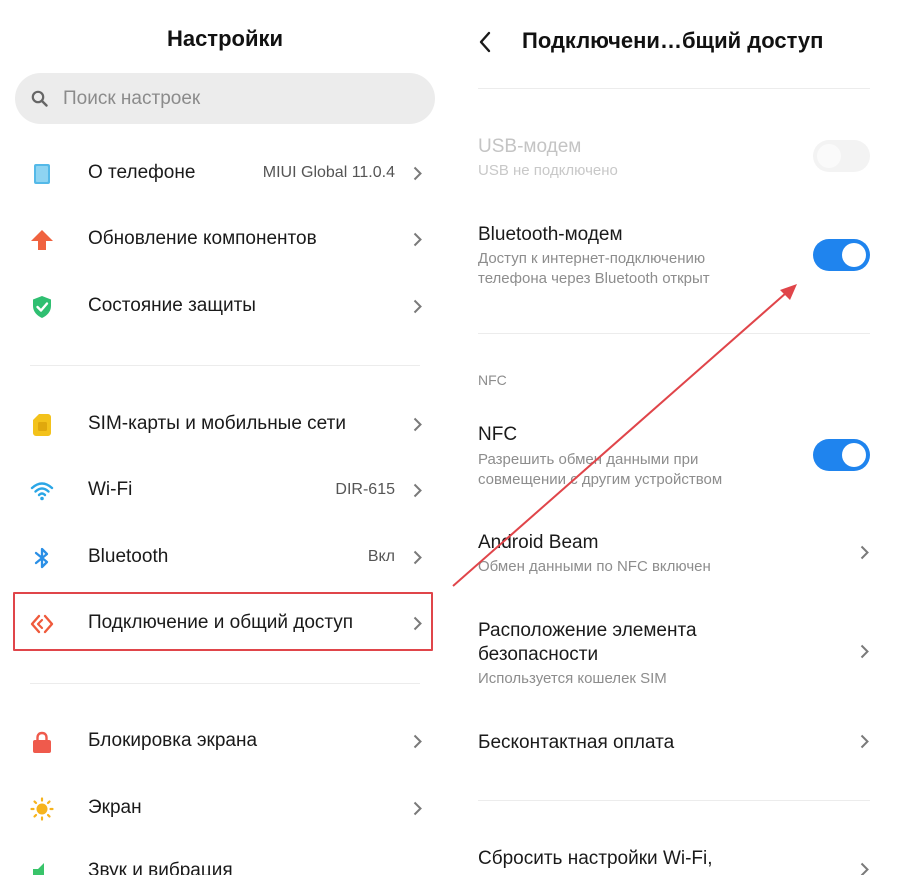 This screenshot has height=875, width=900. What do you see at coordinates (173, 740) in the screenshot?
I see `settings-item-label: Блокировка экрана` at bounding box center [173, 740].